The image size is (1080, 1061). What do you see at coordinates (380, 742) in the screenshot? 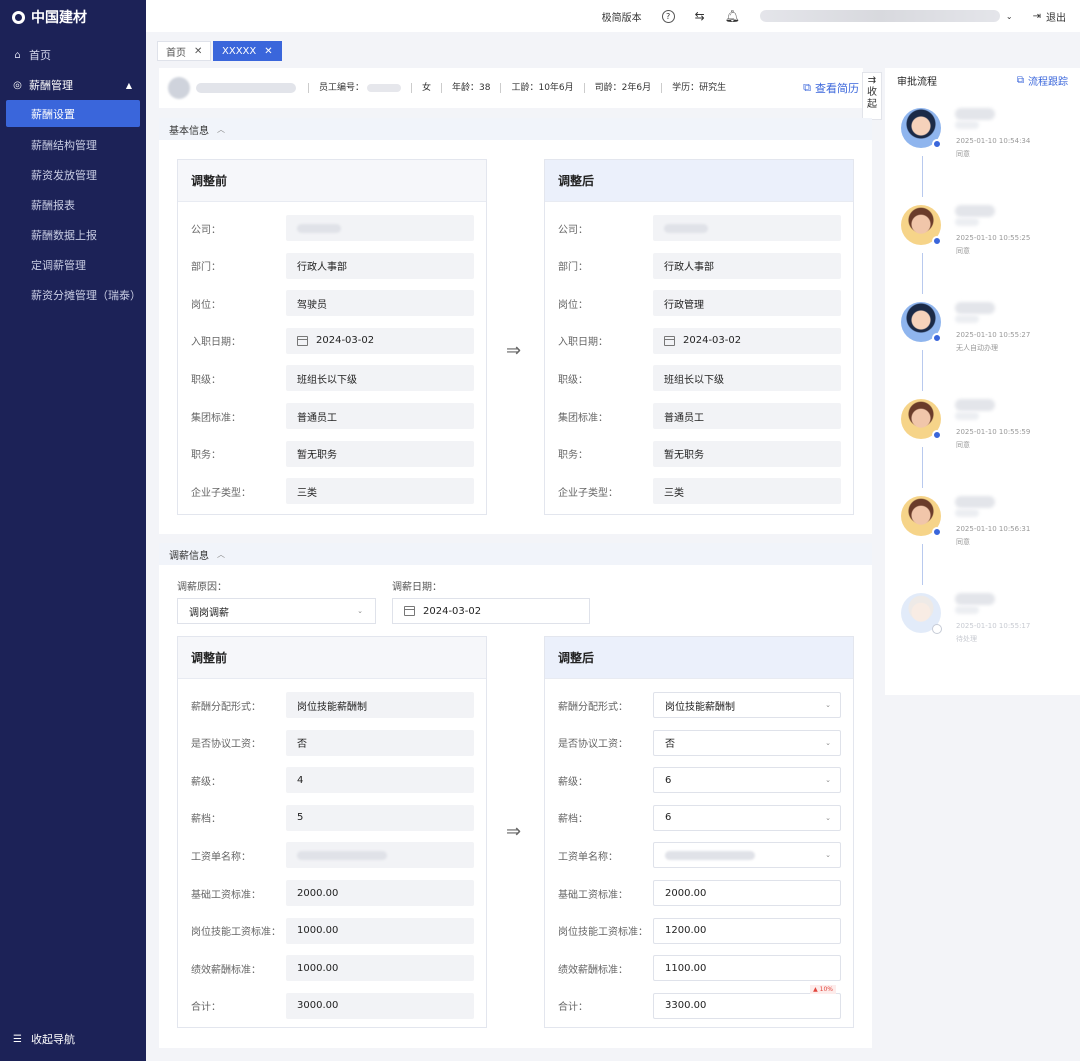
I see `field-value: 否` at bounding box center [380, 742].